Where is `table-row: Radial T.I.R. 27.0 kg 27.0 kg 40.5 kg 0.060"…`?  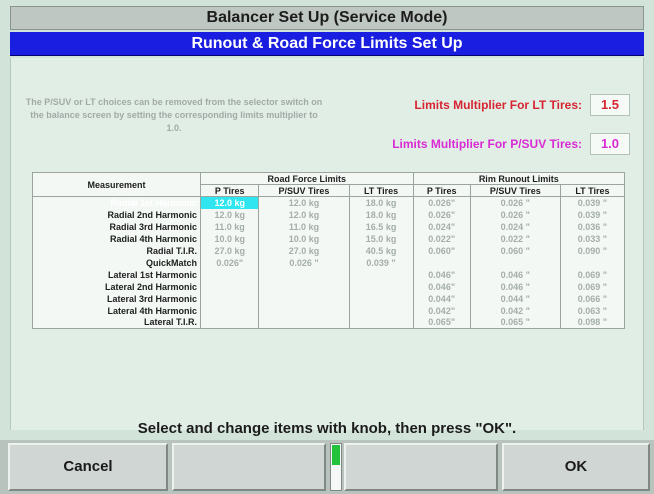
table-row: Radial T.I.R. 27.0 kg 27.0 kg 40.5 kg 0.060"… is located at coordinates (329, 250).